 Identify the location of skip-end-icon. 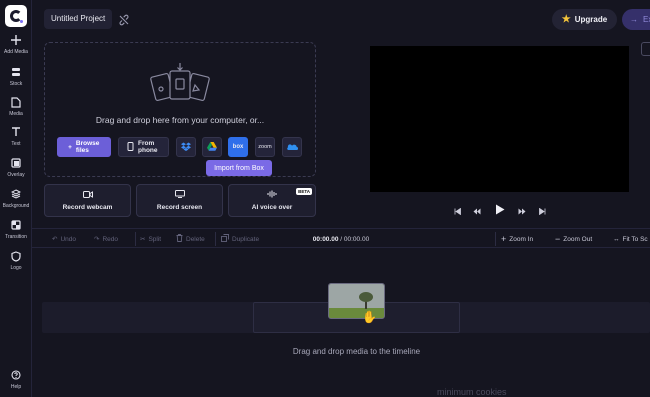
(542, 211).